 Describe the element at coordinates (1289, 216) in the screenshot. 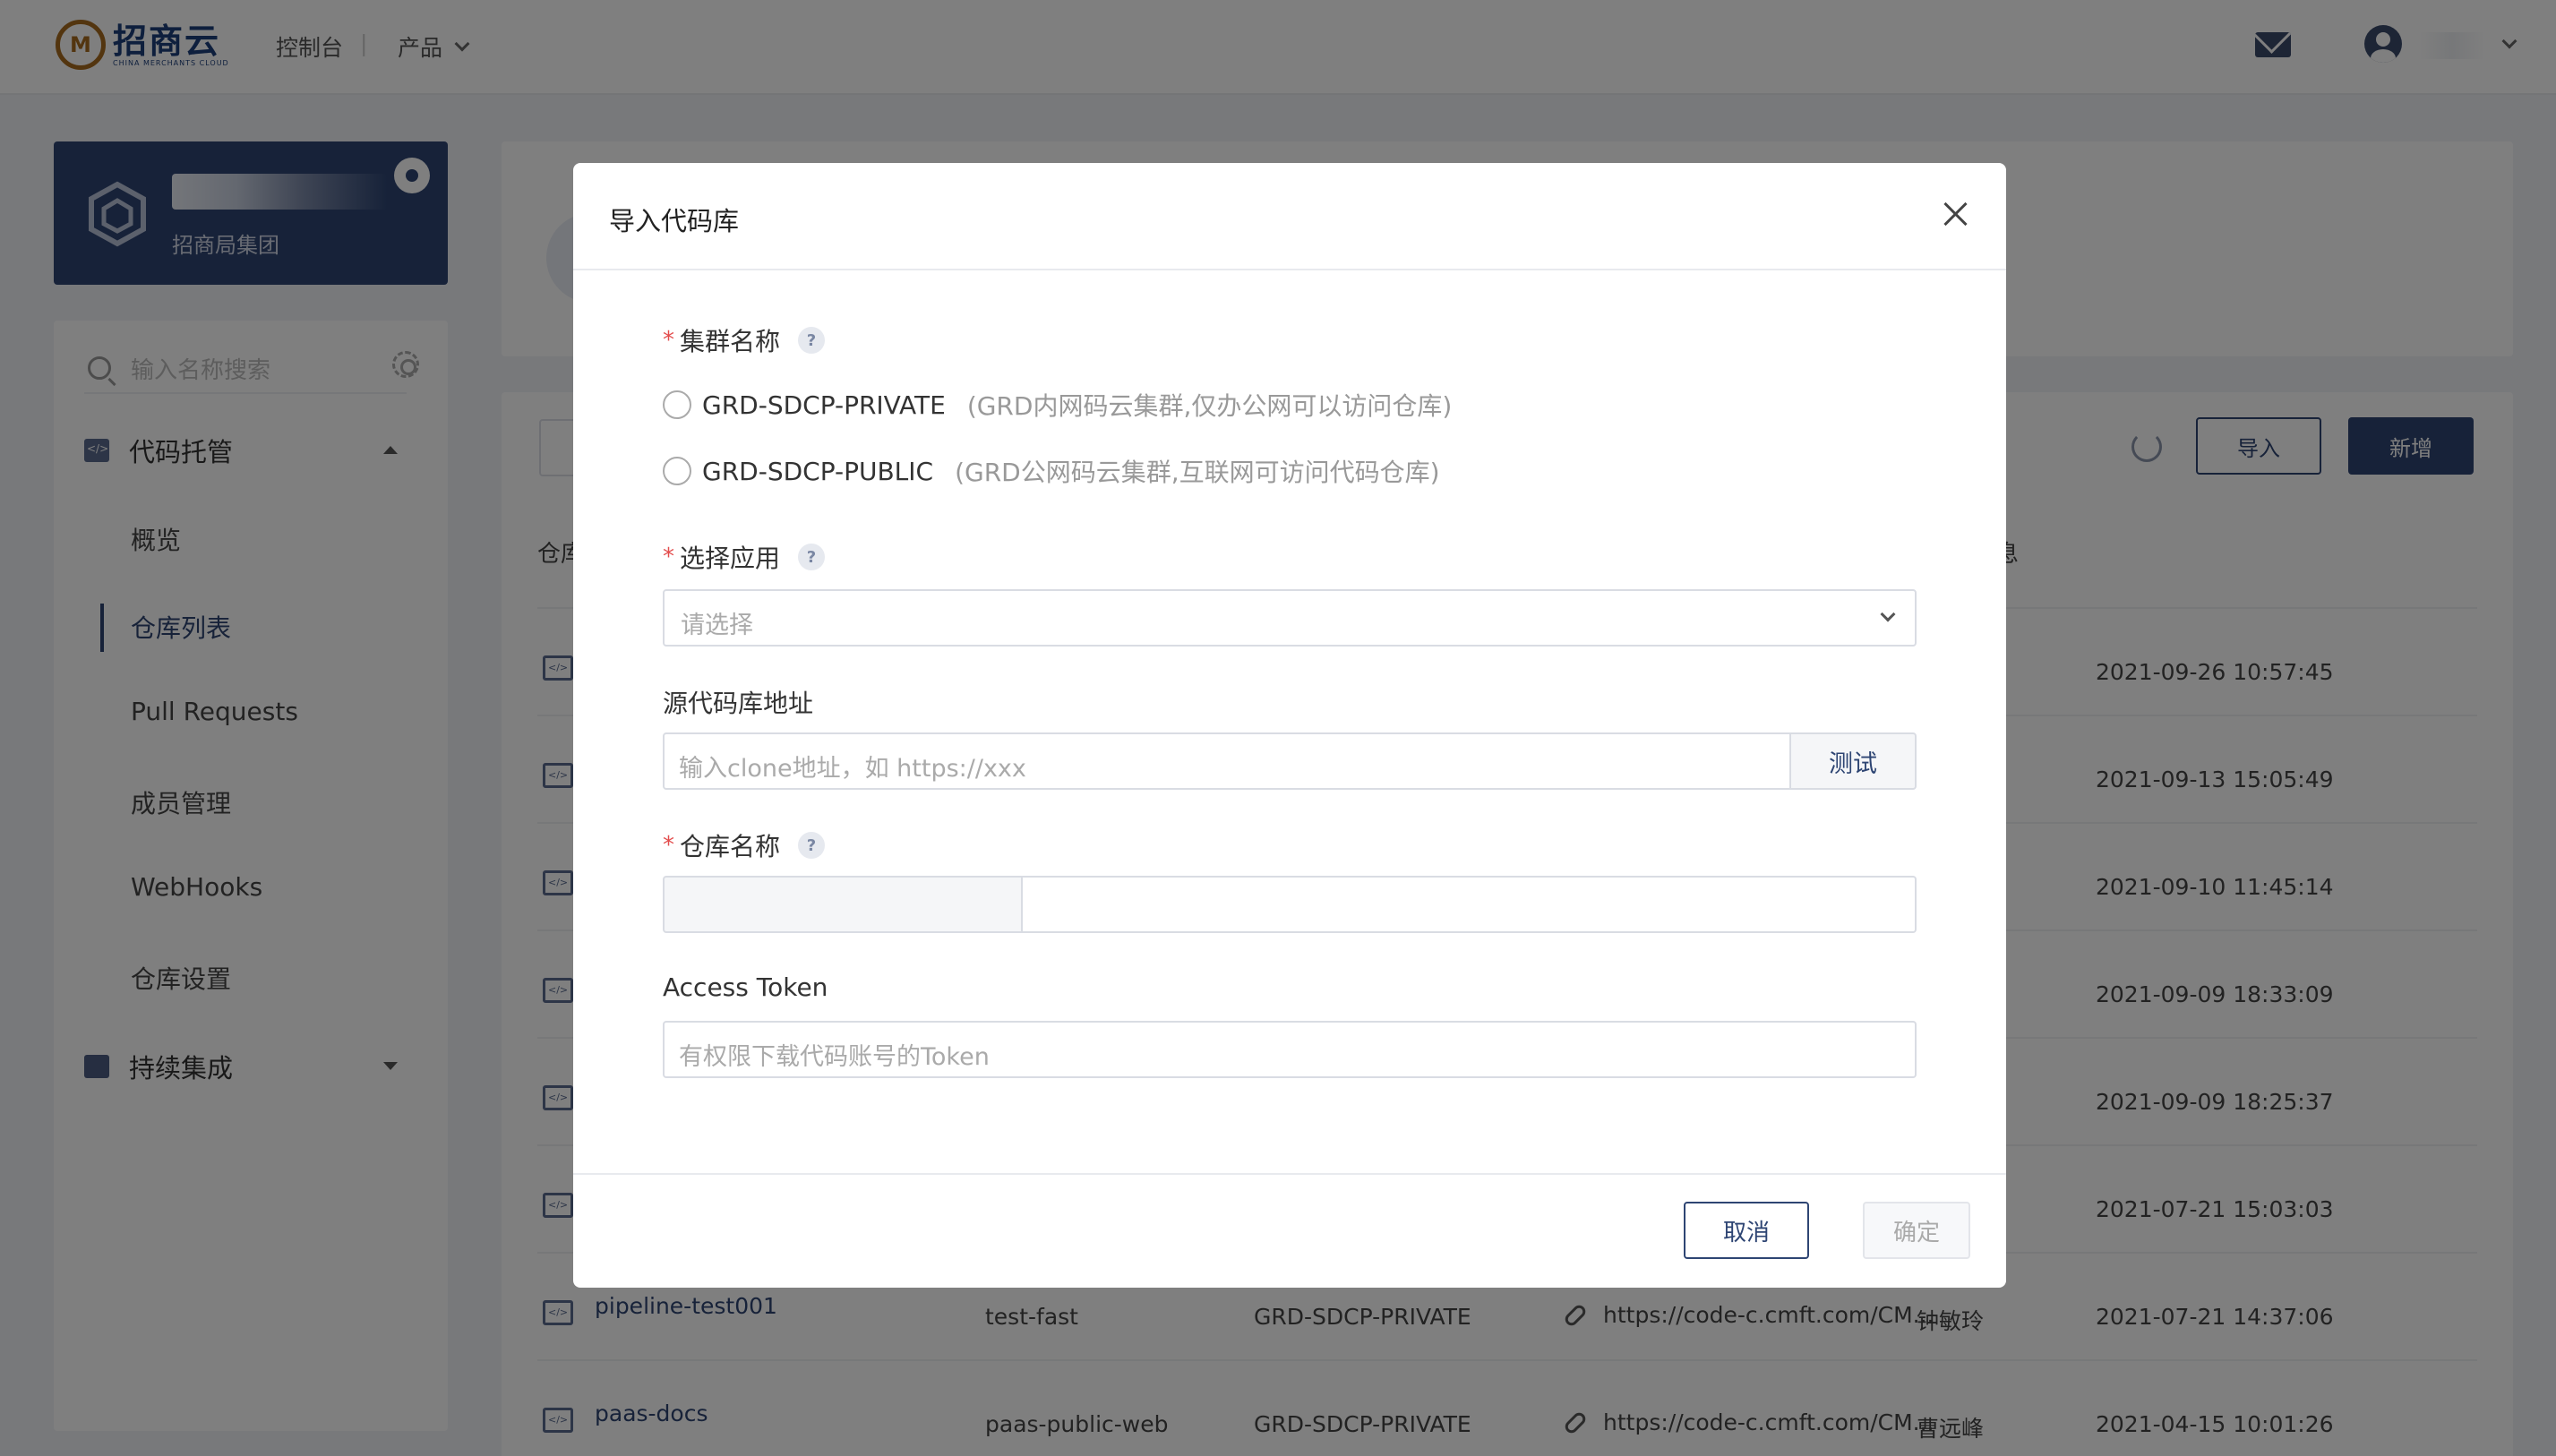

I see `modal-header: 导入代码库` at that location.